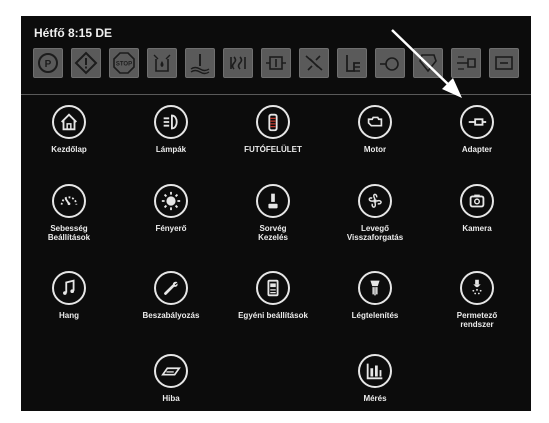 This screenshot has height=423, width=549. I want to click on menu-item-label: Fényerő, so click(171, 228).